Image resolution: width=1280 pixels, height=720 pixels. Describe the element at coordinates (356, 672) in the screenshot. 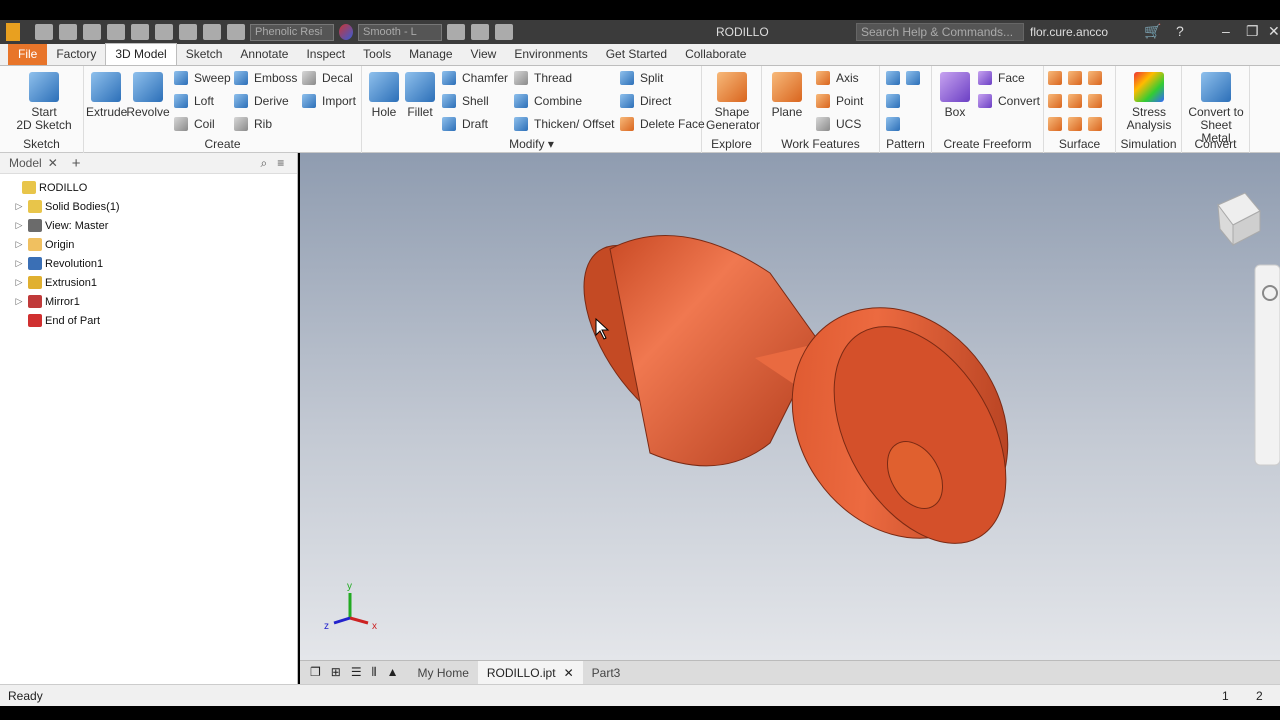

I see `horizontal-icon: ☰` at that location.